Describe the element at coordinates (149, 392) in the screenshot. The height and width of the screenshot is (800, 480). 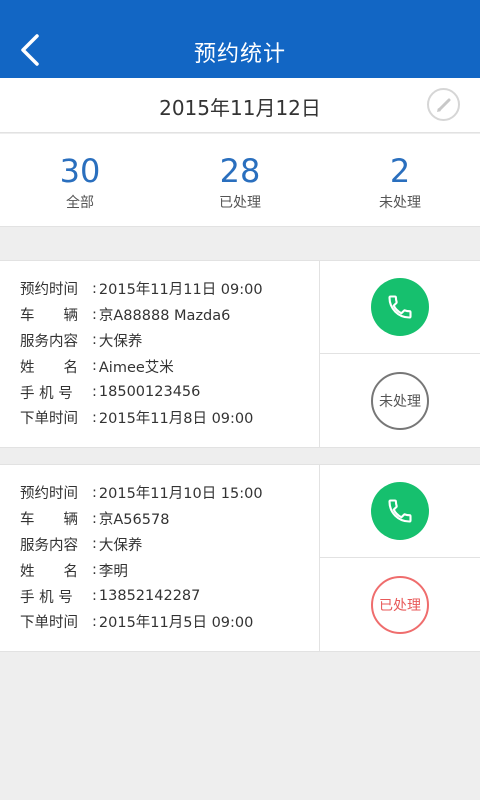
I see `phone-number: 18500123456` at that location.